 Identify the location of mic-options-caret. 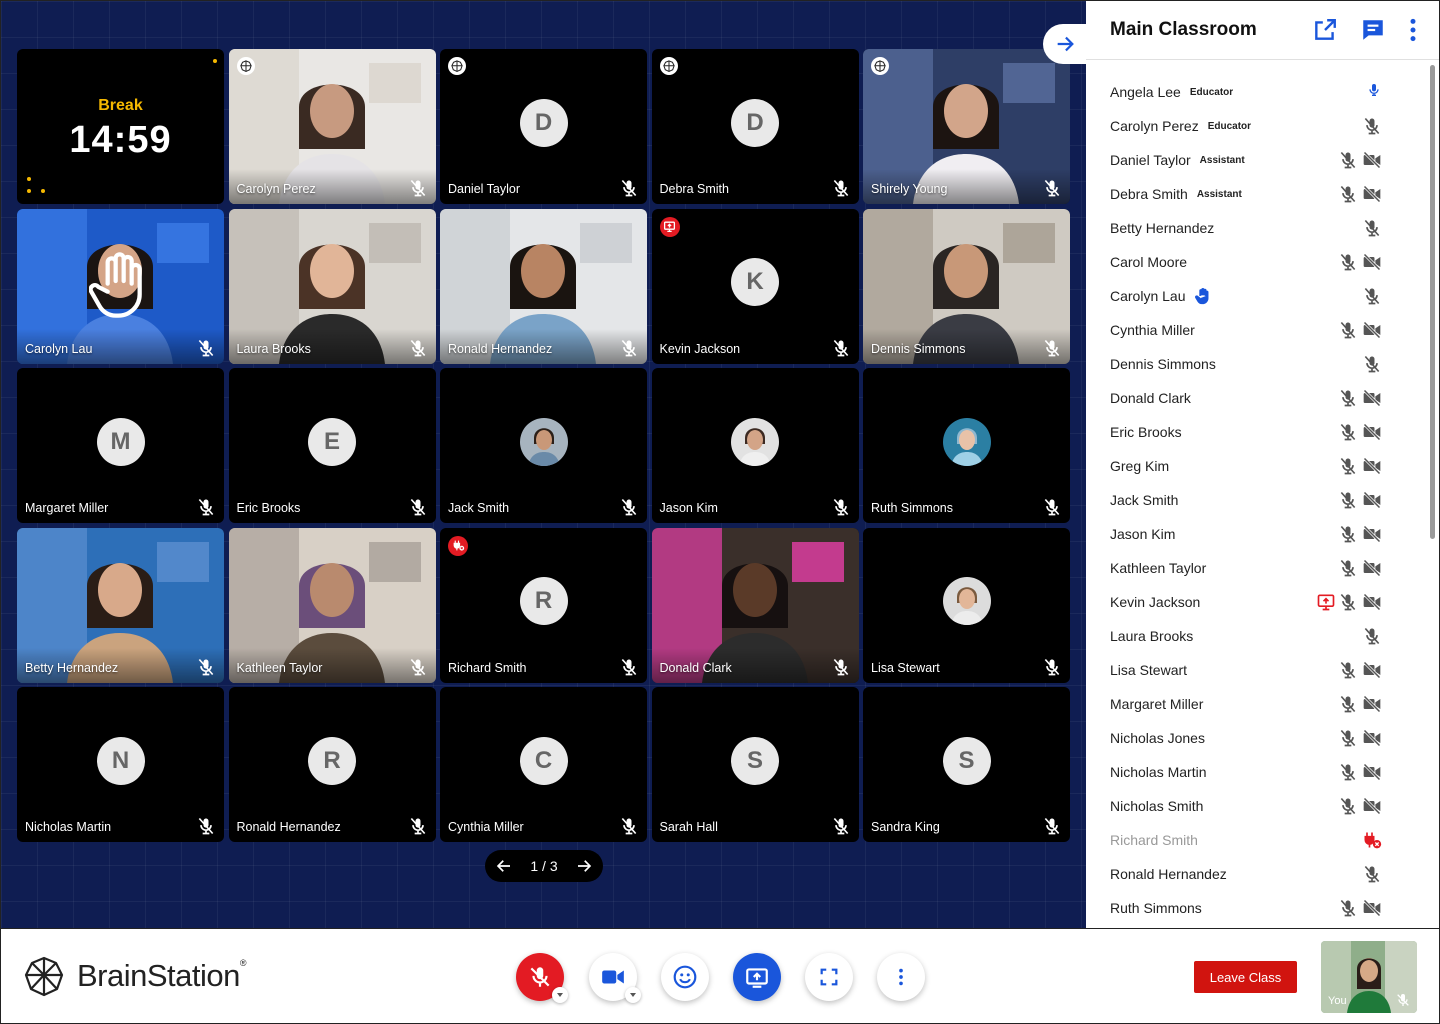
(560, 995).